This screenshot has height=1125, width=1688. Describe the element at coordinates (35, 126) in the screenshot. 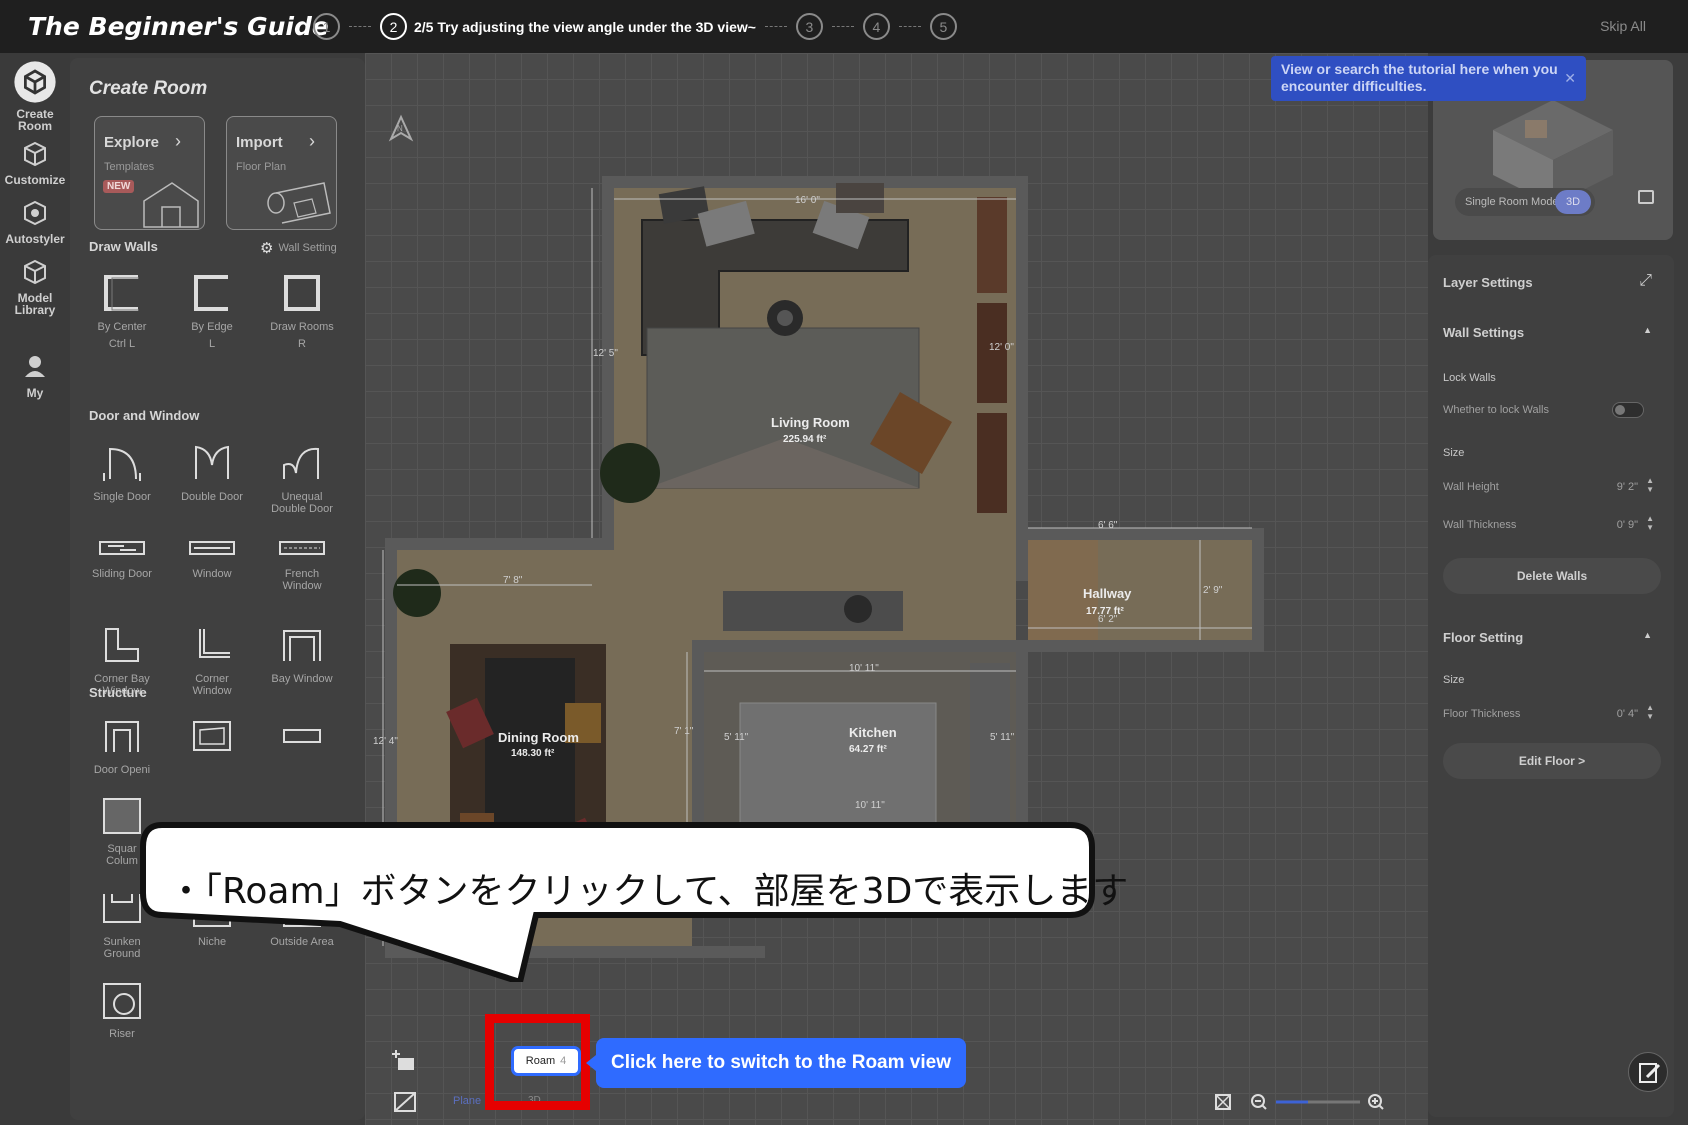

I see `rail-label: Room` at that location.